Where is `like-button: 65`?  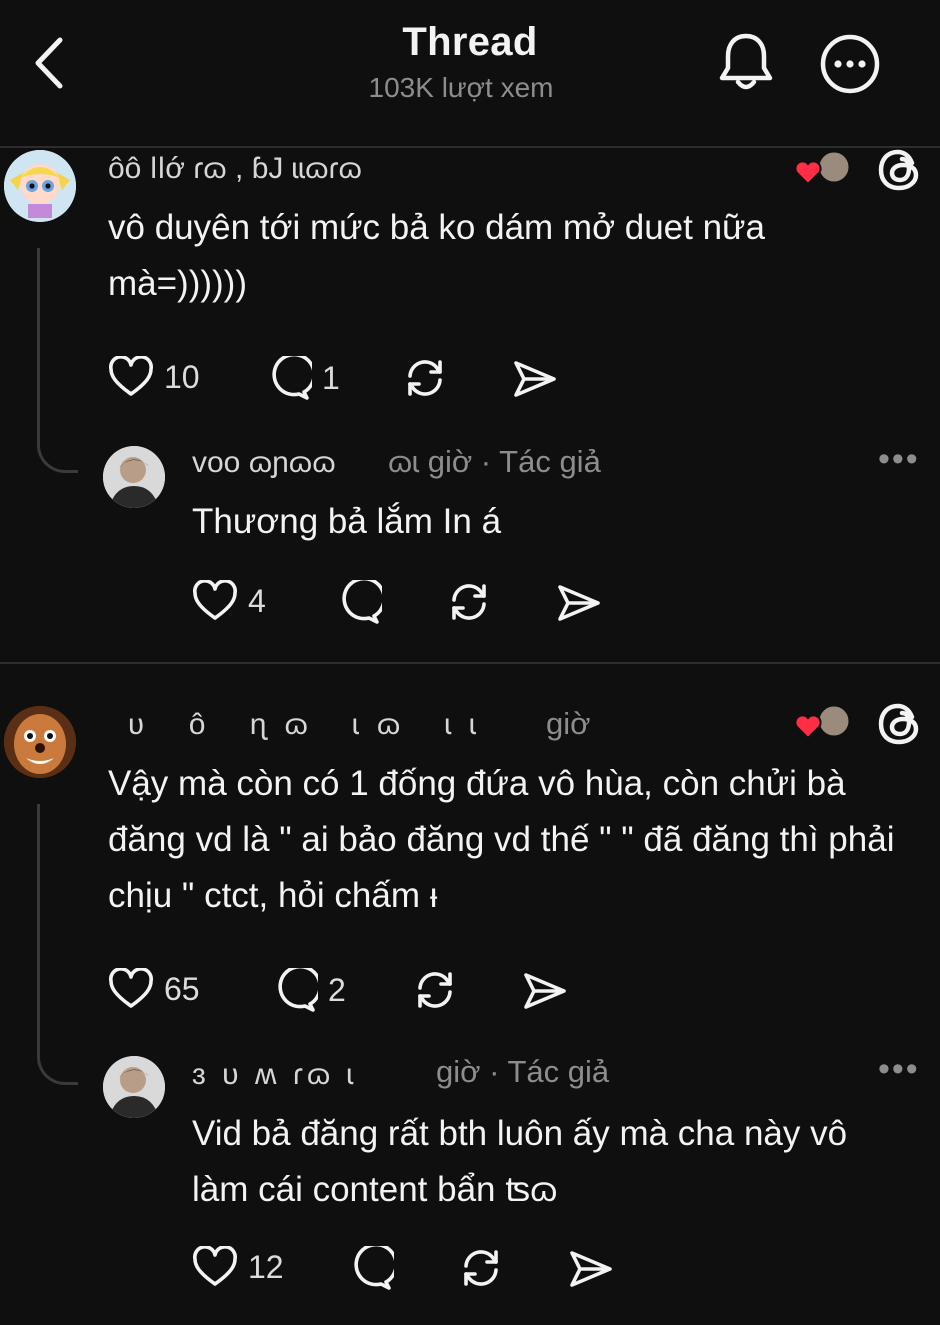 like-button: 65 is located at coordinates (154, 989).